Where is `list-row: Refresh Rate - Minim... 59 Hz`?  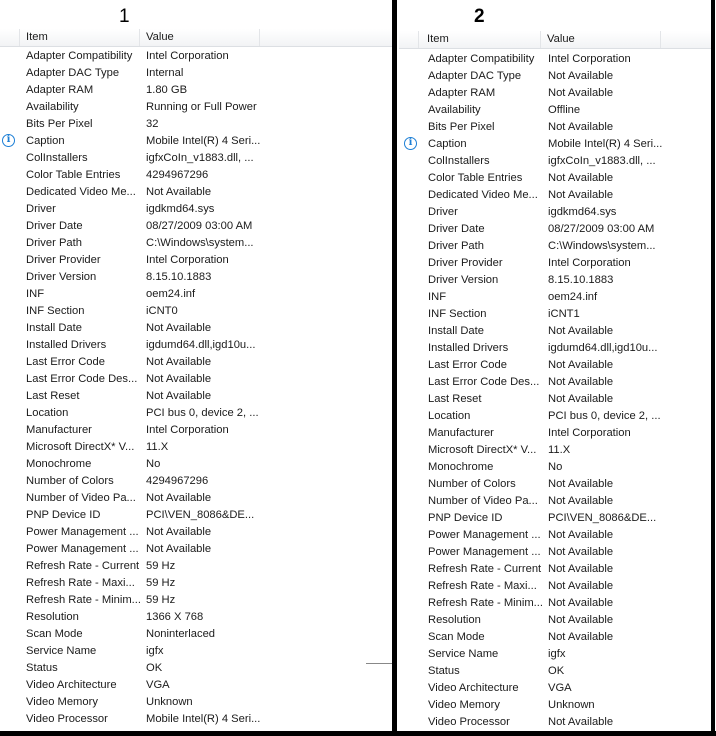 list-row: Refresh Rate - Minim... 59 Hz is located at coordinates (196, 600).